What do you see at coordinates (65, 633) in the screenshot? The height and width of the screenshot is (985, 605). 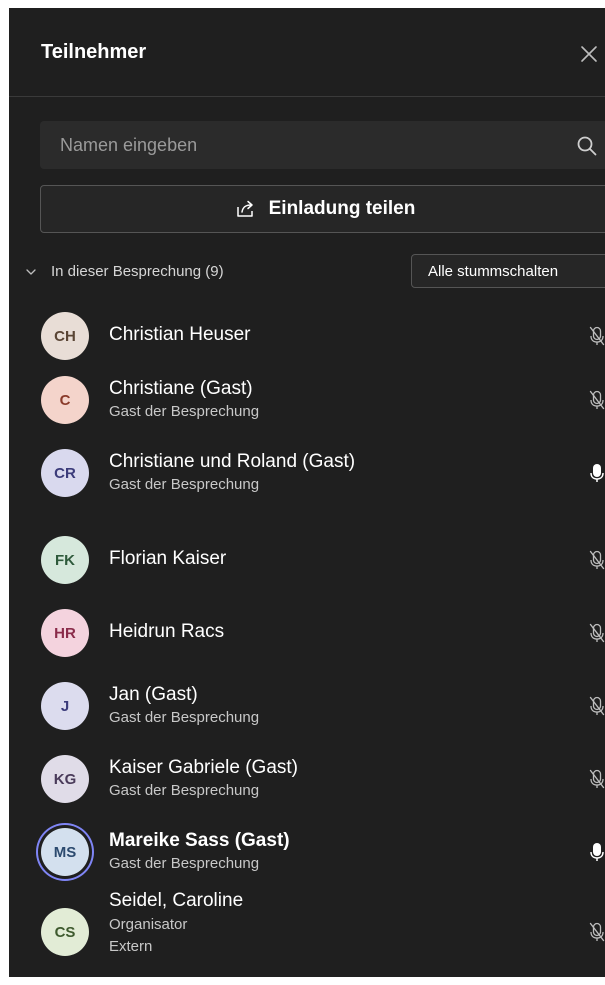 I see `avatar: HR` at bounding box center [65, 633].